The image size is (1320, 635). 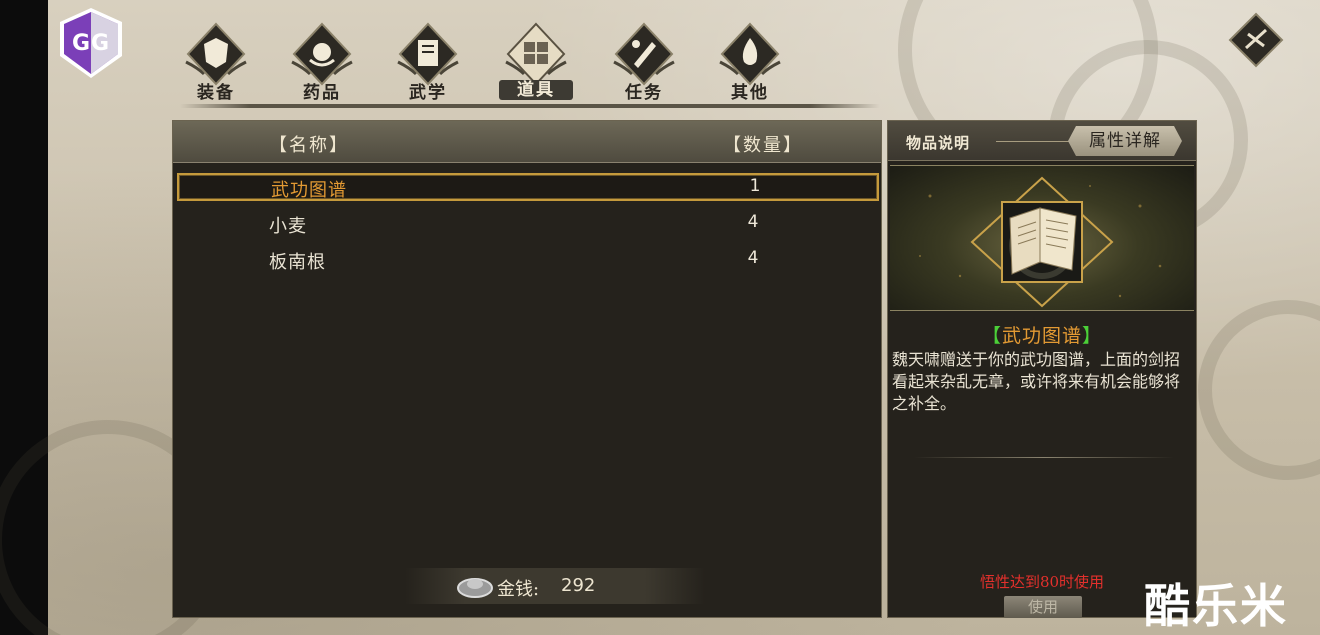 I want to click on money-bar: 金钱: 292, so click(x=555, y=586).